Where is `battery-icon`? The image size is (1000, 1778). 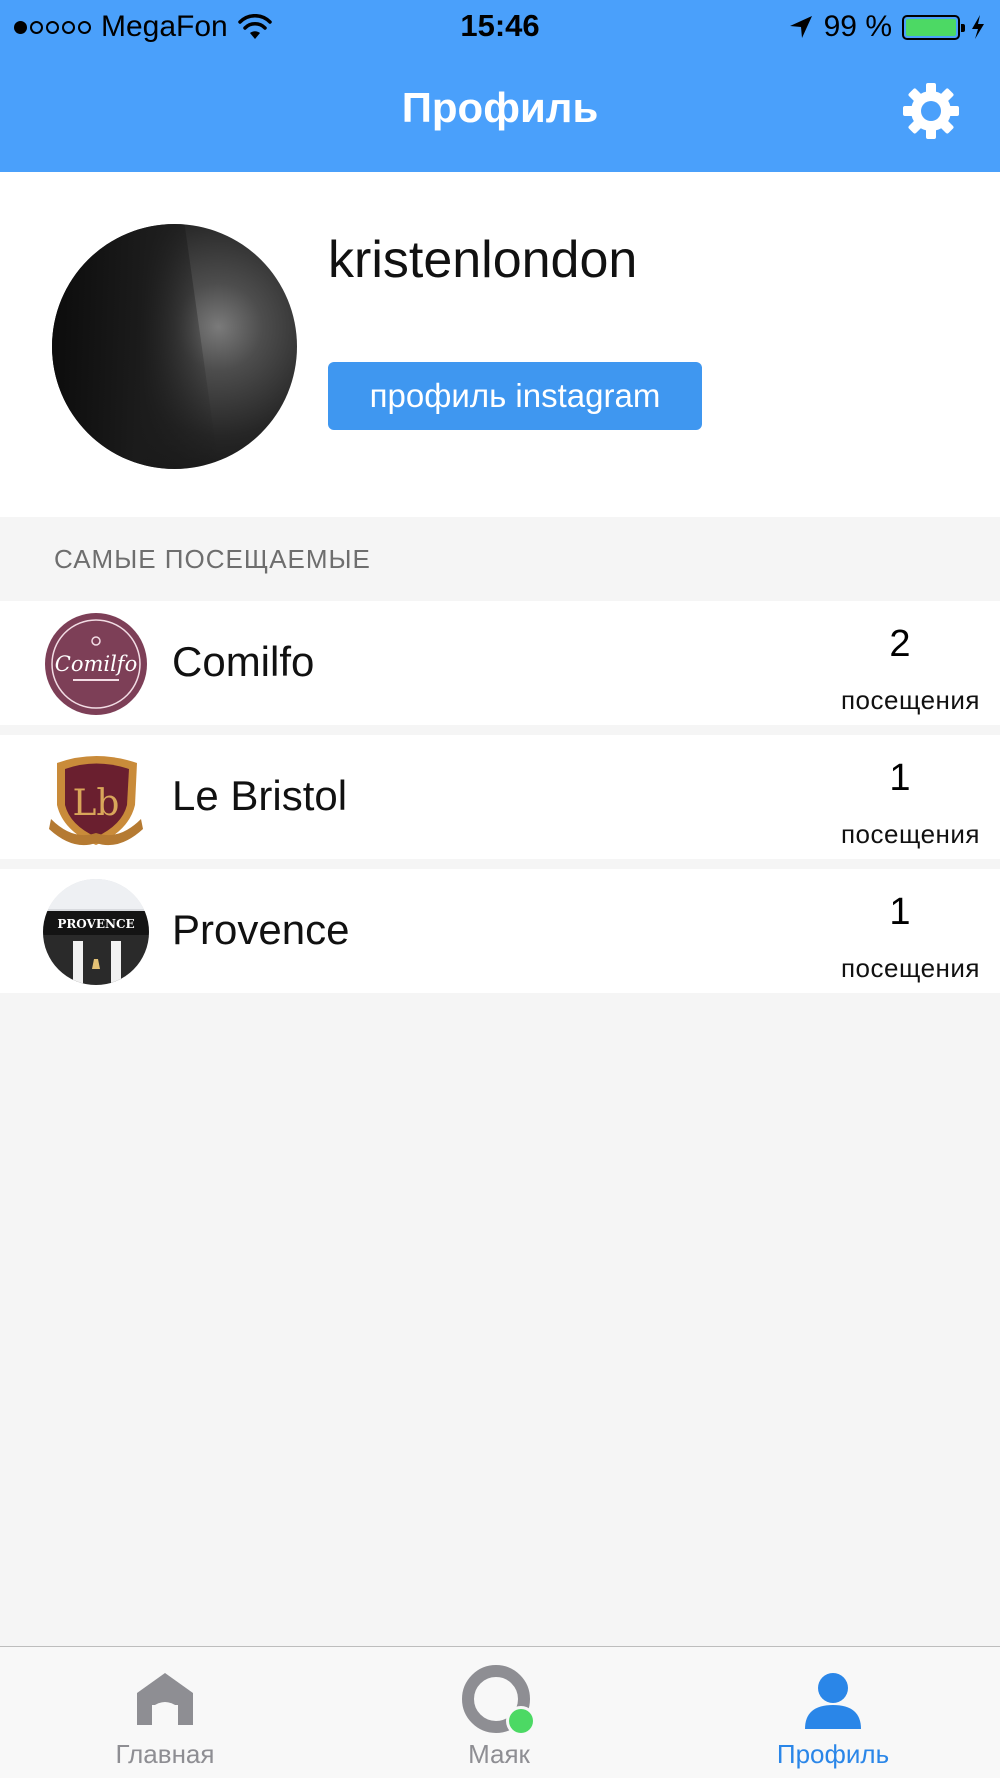
battery-icon is located at coordinates (933, 27).